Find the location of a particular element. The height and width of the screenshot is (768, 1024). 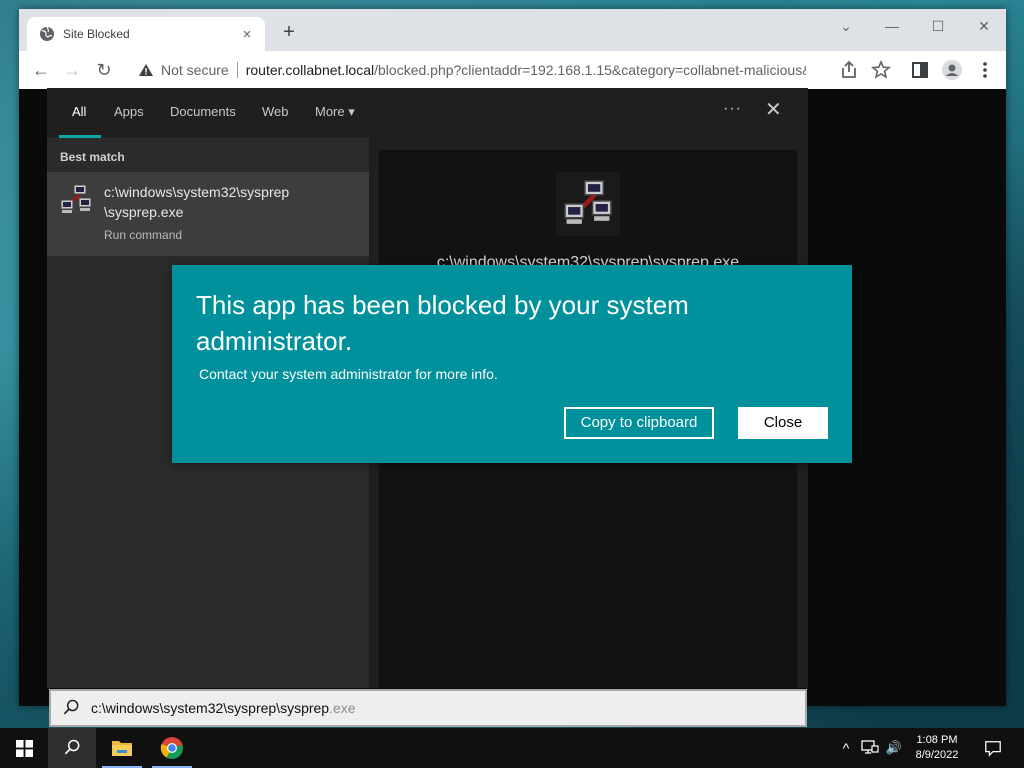

clock: 1:08 PM 8/9/2022 is located at coordinates (937, 748).